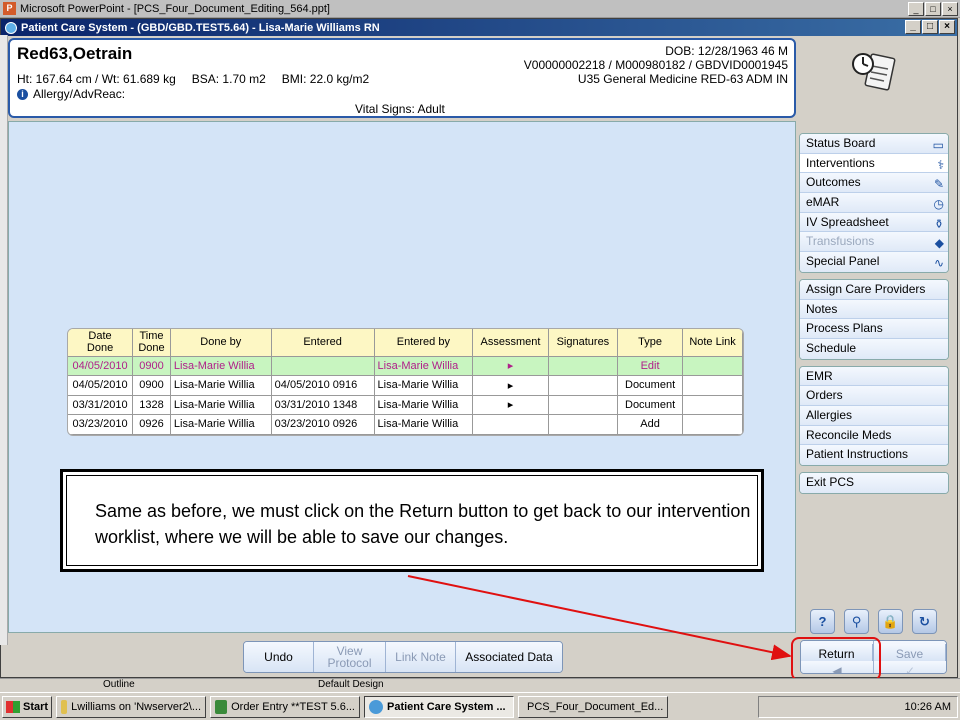  What do you see at coordinates (119, 684) in the screenshot?
I see `outline-tab: Outline` at bounding box center [119, 684].